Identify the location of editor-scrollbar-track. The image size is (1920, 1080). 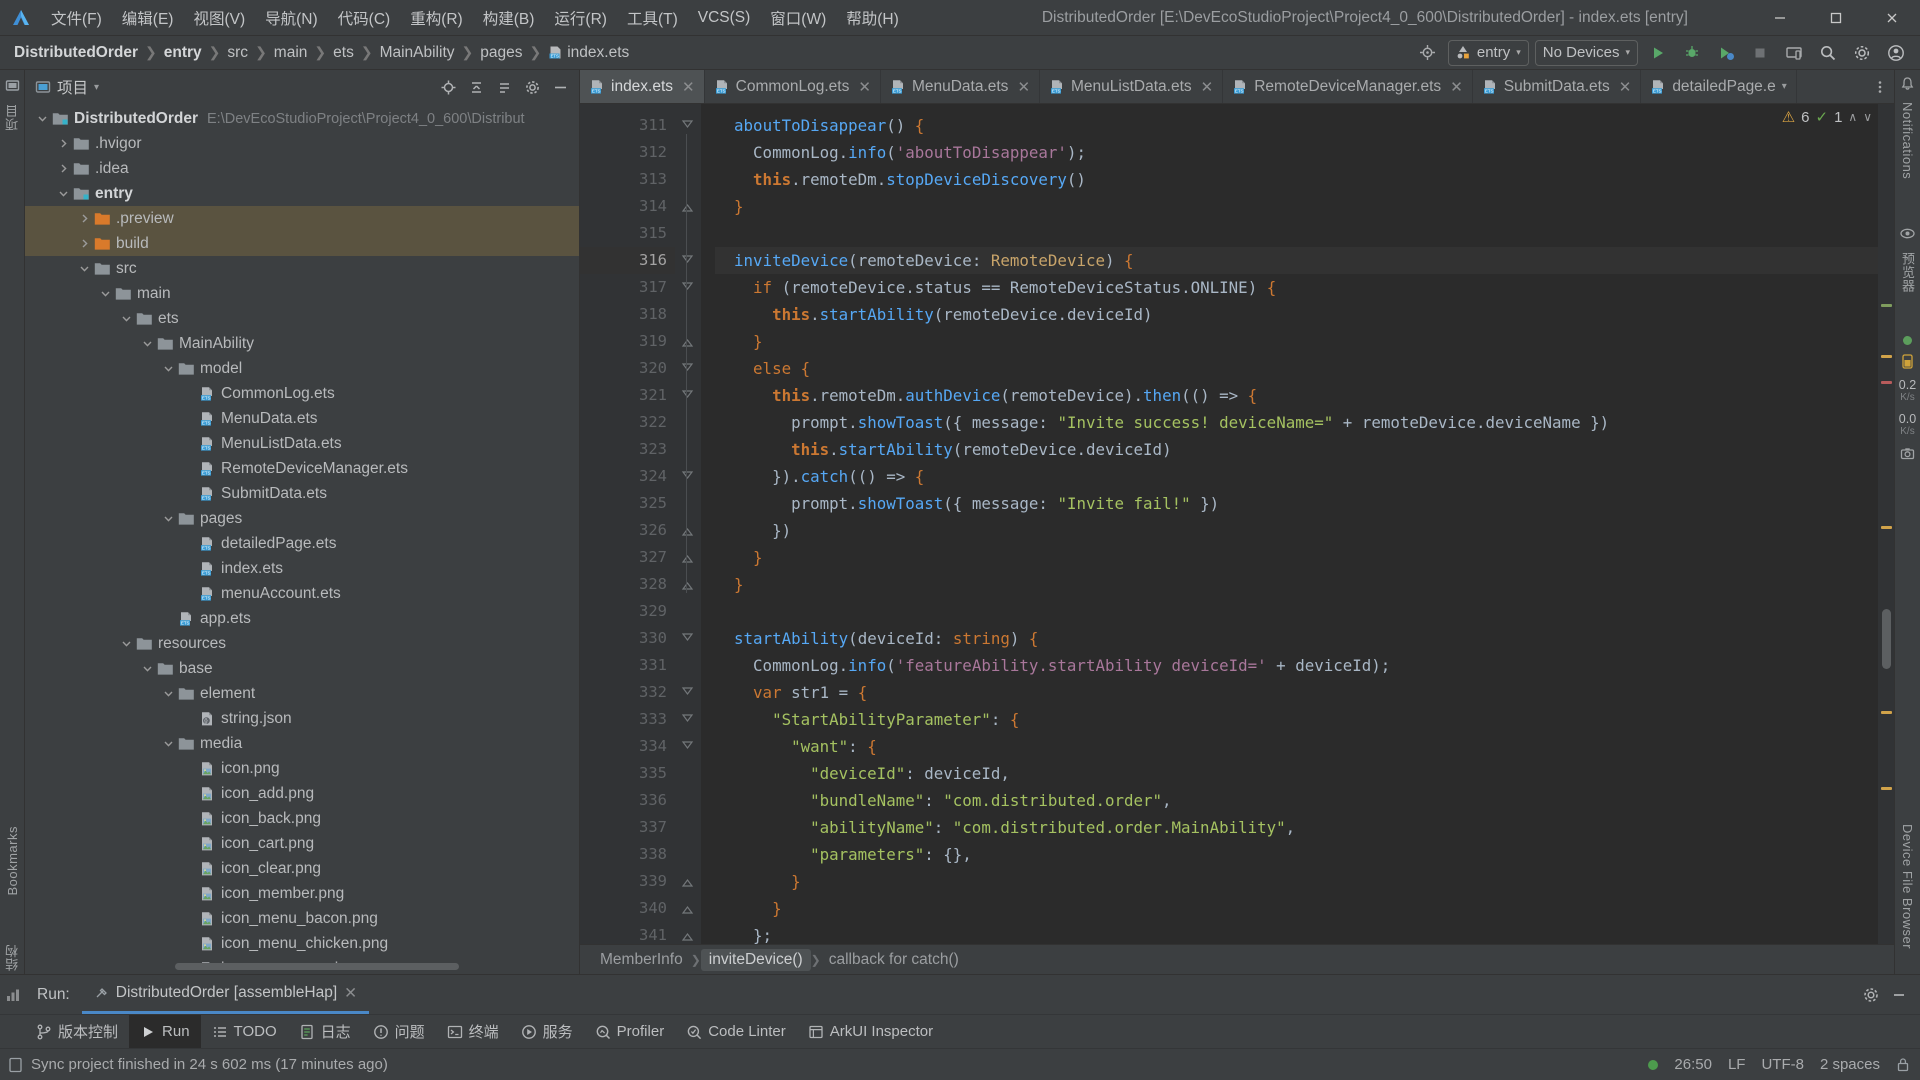
(1886, 524).